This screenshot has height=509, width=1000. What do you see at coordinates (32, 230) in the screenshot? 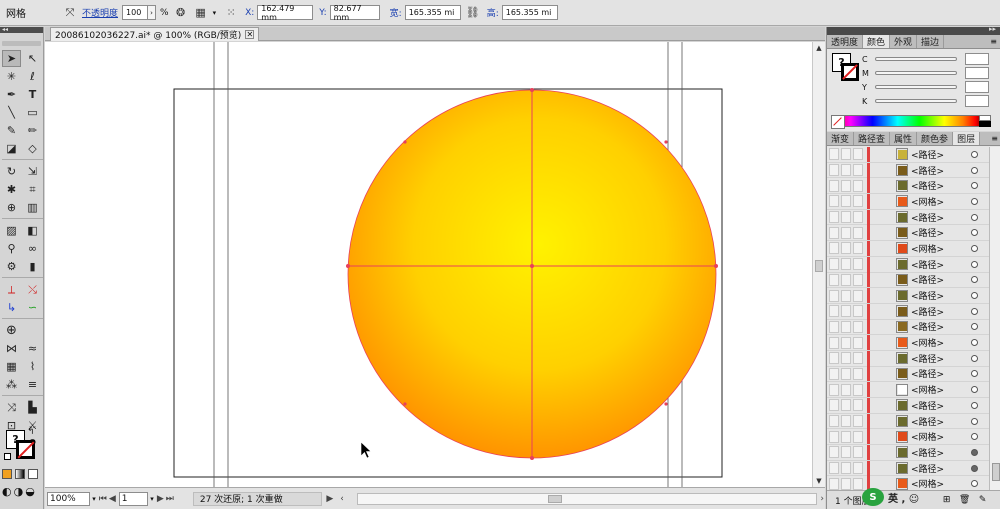
I see `gradient-tool-icon: ◧` at bounding box center [32, 230].